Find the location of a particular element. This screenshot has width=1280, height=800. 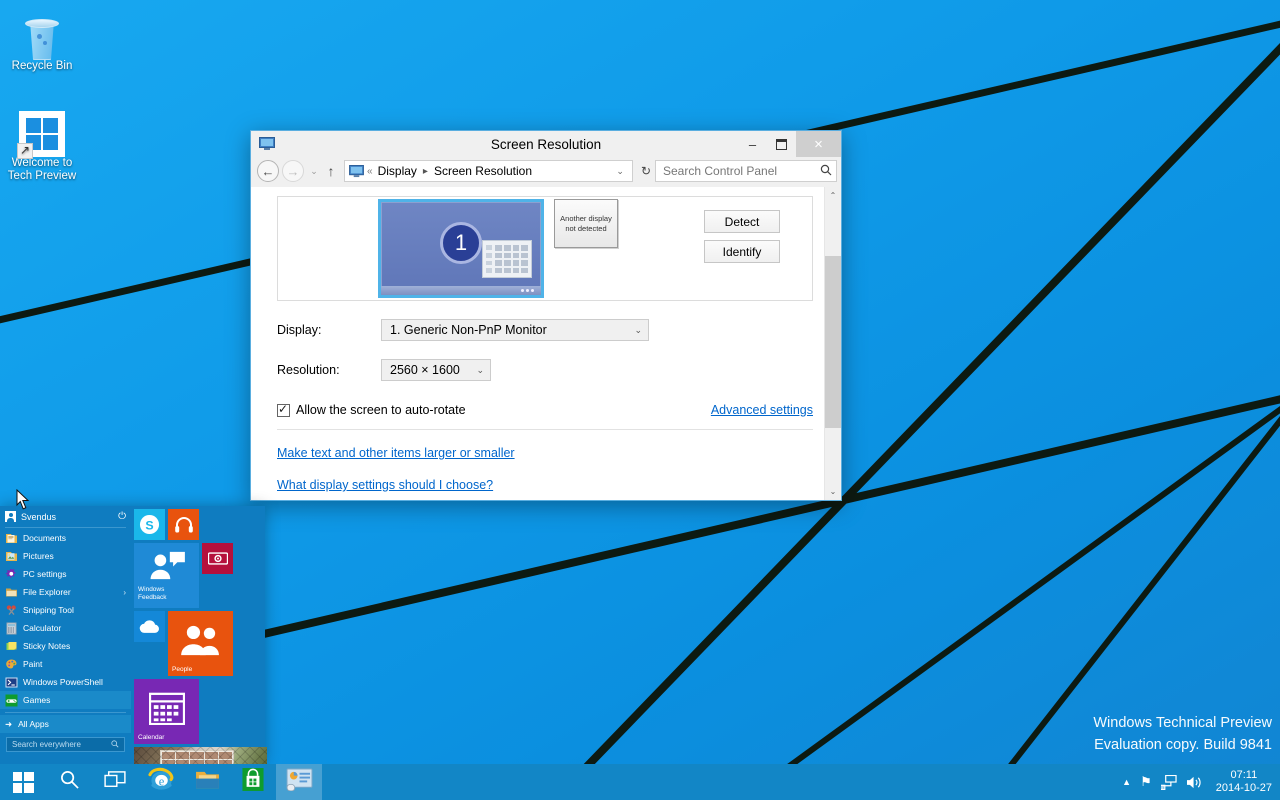

start-menu-left-panel: Svendus ⏻ Documents Pictures PC settings is located at coordinates (65, 635).